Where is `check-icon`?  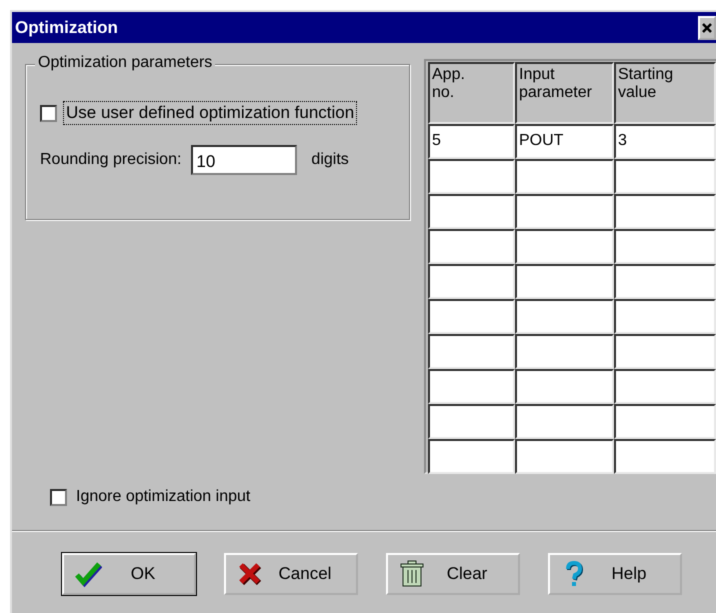 check-icon is located at coordinates (88, 574).